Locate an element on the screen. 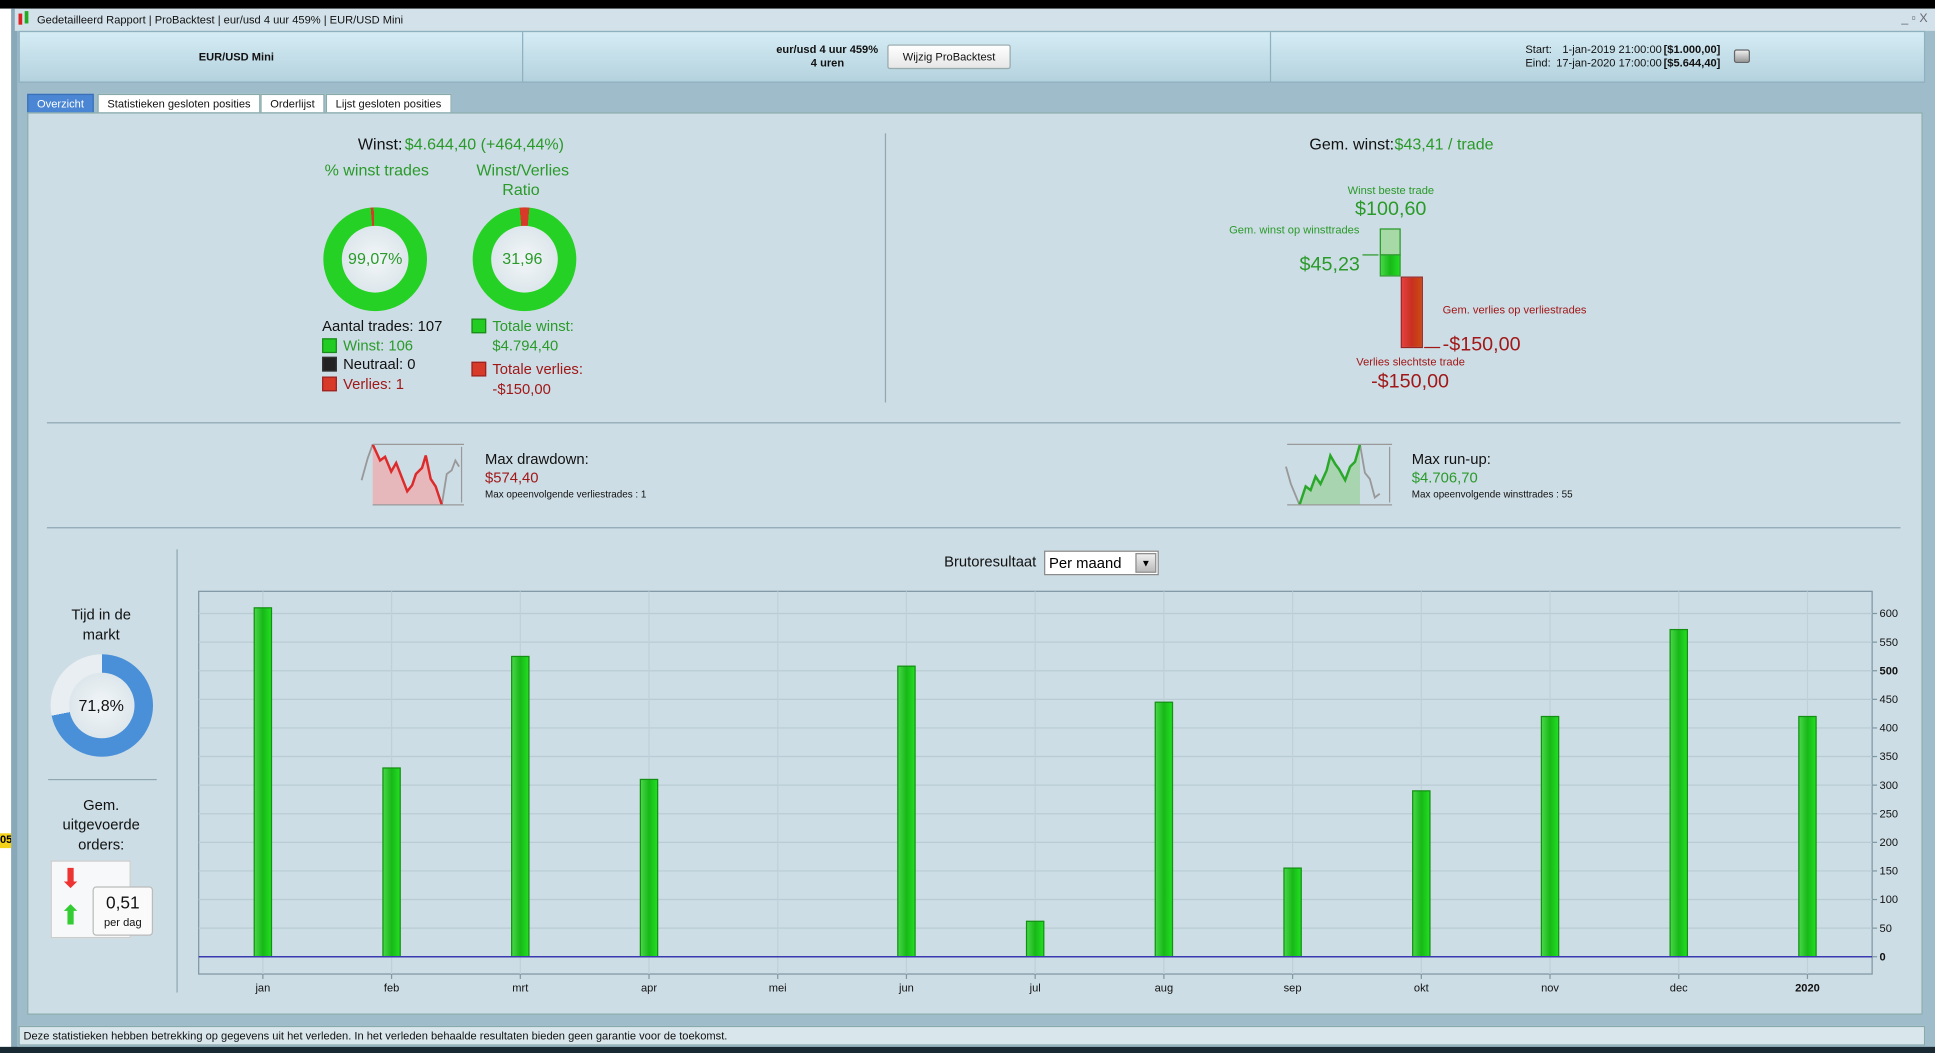 The width and height of the screenshot is (1935, 1053). taskbar is located at coordinates (967, 1049).